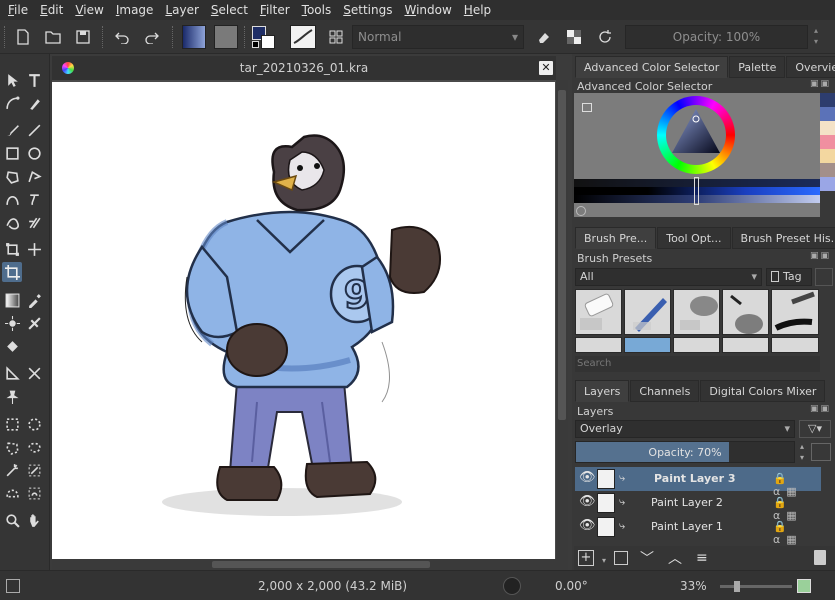  Describe the element at coordinates (789, 277) in the screenshot. I see `brush-tag-button: Tag` at that location.